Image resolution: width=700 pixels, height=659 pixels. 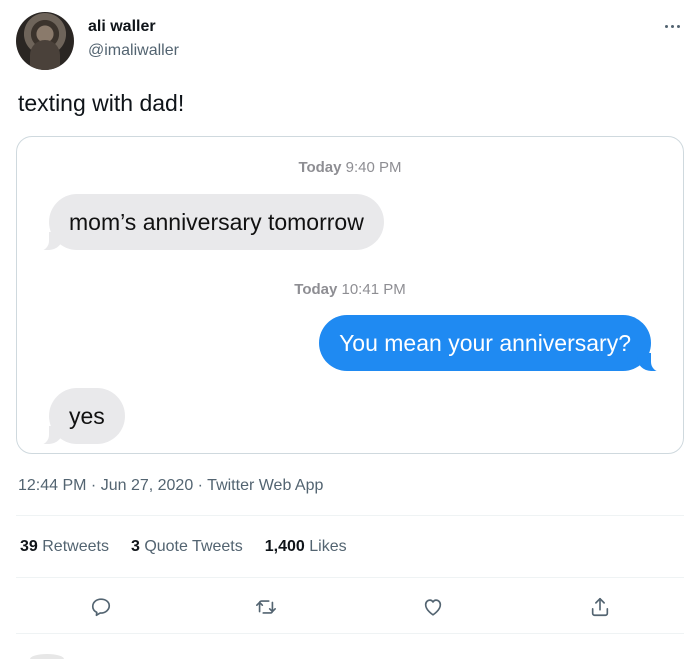 I want to click on message-bubble-incoming: mom’s anniversary tomorrow, so click(x=209, y=222).